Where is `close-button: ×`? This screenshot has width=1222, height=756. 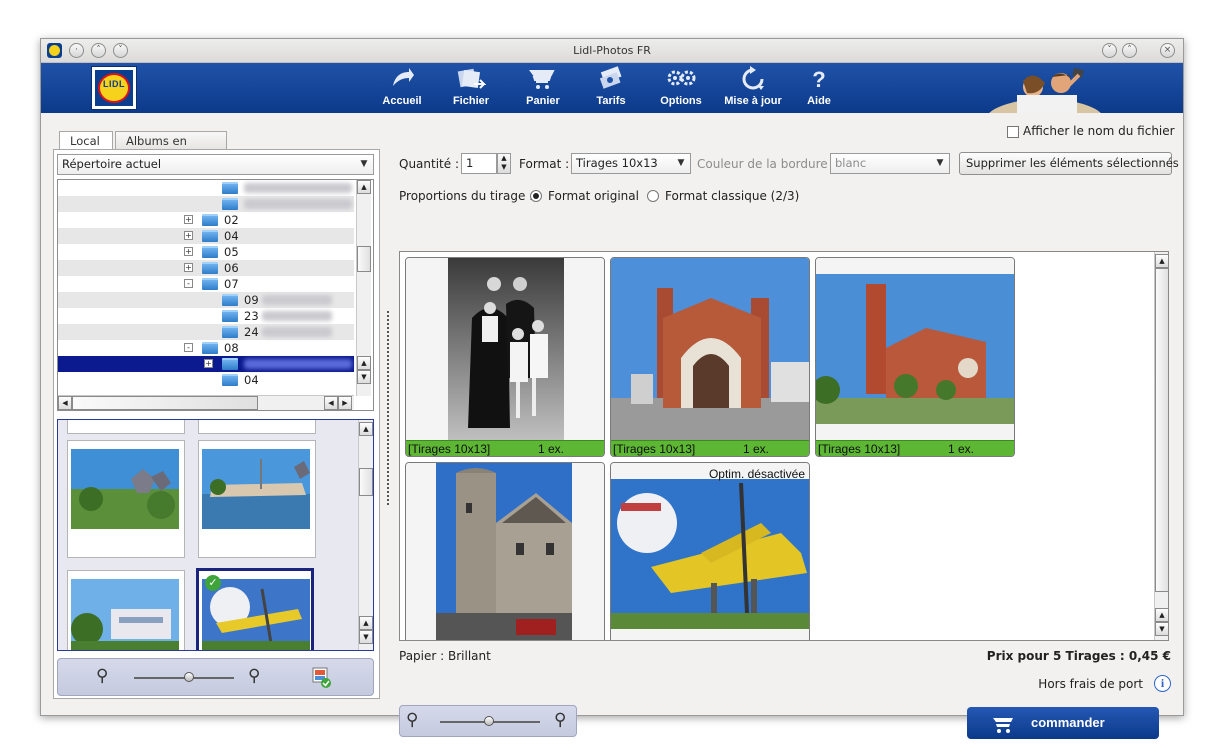 close-button: × is located at coordinates (1167, 50).